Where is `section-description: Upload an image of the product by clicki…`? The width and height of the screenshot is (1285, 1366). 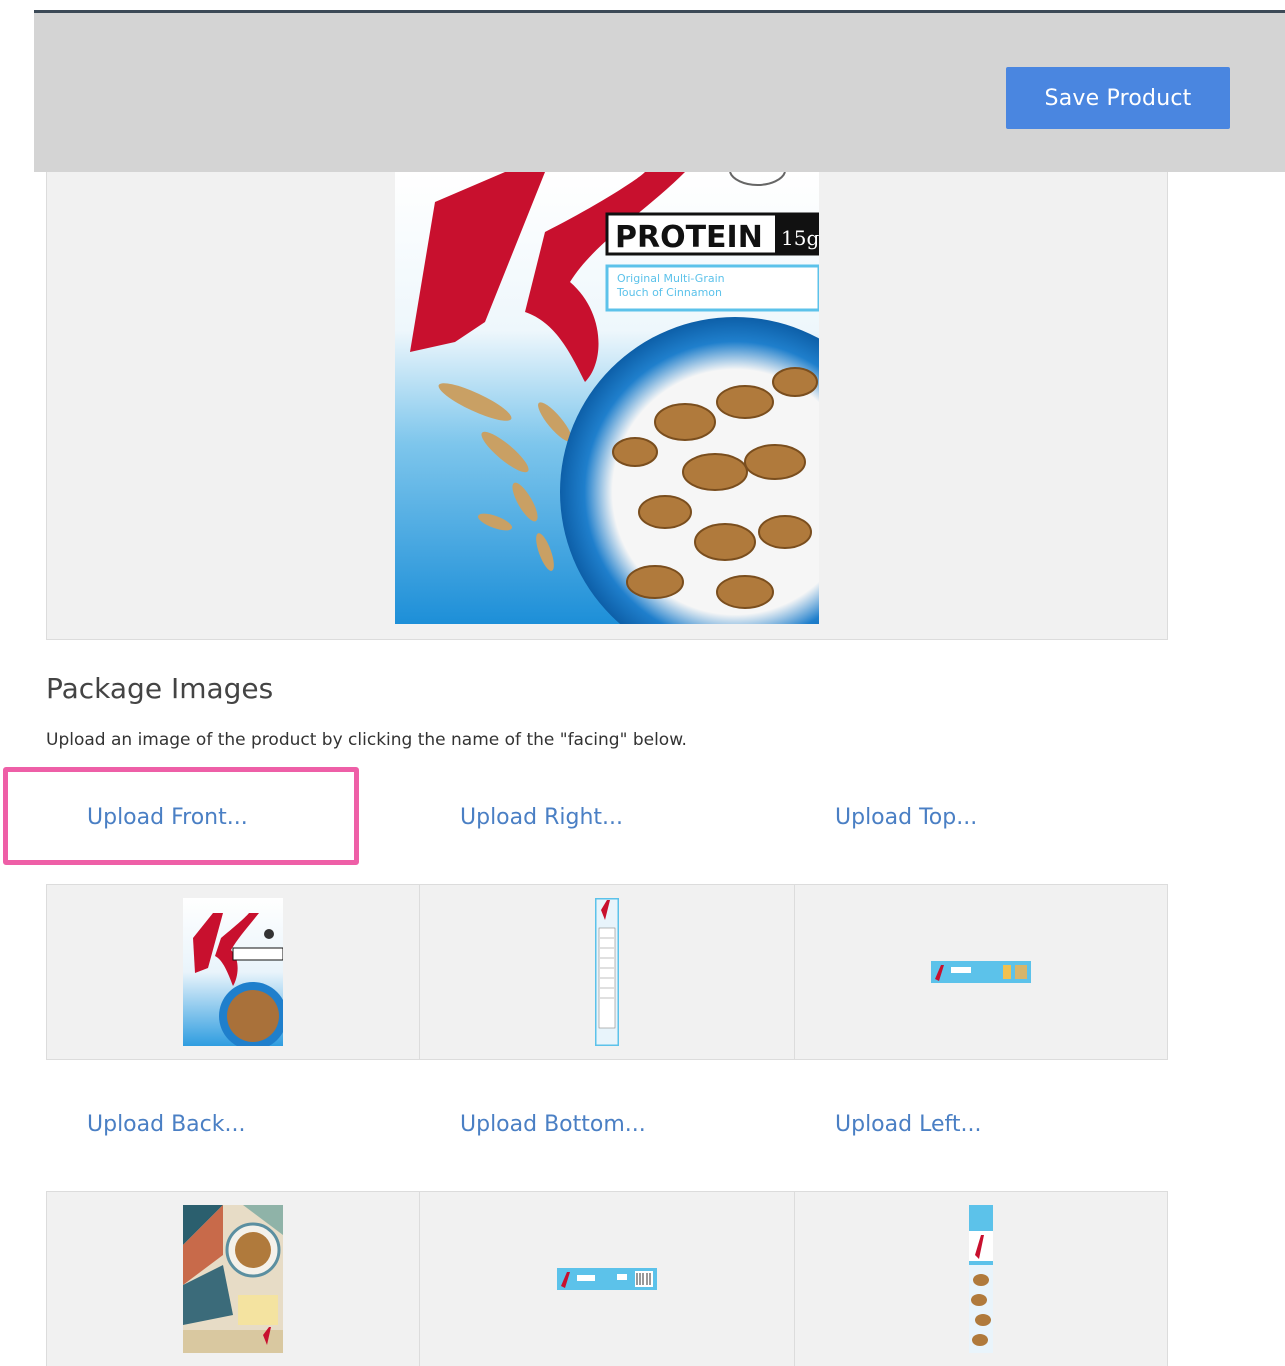
section-description: Upload an image of the product by clicki… is located at coordinates (366, 740).